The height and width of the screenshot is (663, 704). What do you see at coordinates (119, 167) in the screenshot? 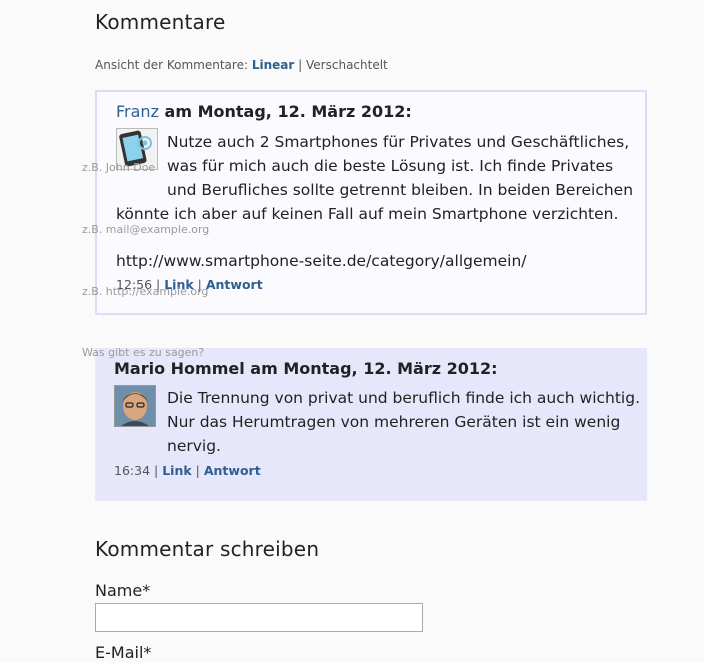
I see `name-placeholder: z.B. John Doe` at bounding box center [119, 167].